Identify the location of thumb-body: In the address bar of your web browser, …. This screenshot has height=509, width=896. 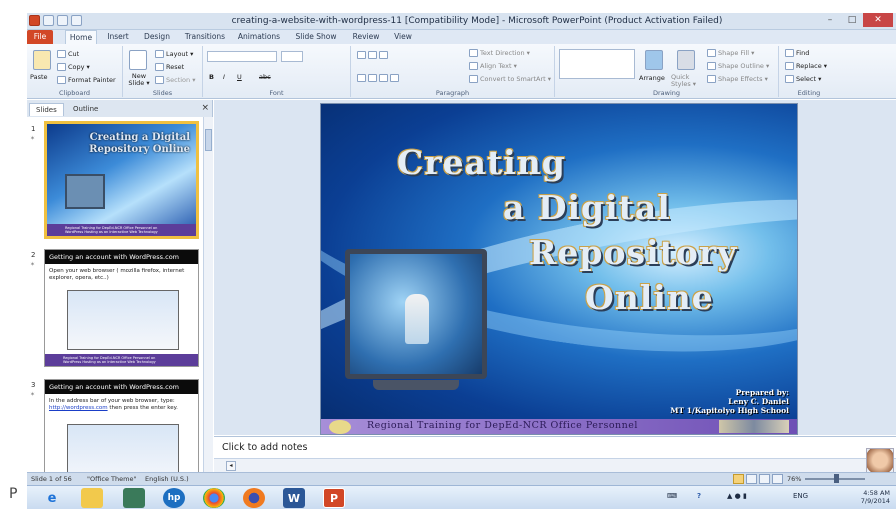
(121, 405).